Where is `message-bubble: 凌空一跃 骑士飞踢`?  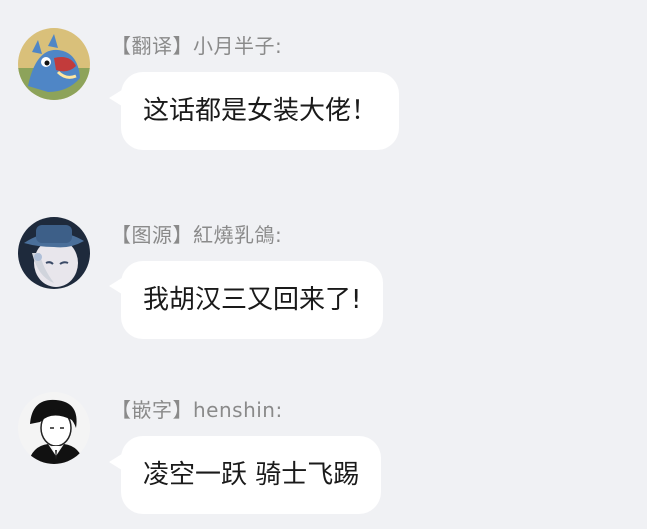 message-bubble: 凌空一跃 骑士飞踢 is located at coordinates (251, 475).